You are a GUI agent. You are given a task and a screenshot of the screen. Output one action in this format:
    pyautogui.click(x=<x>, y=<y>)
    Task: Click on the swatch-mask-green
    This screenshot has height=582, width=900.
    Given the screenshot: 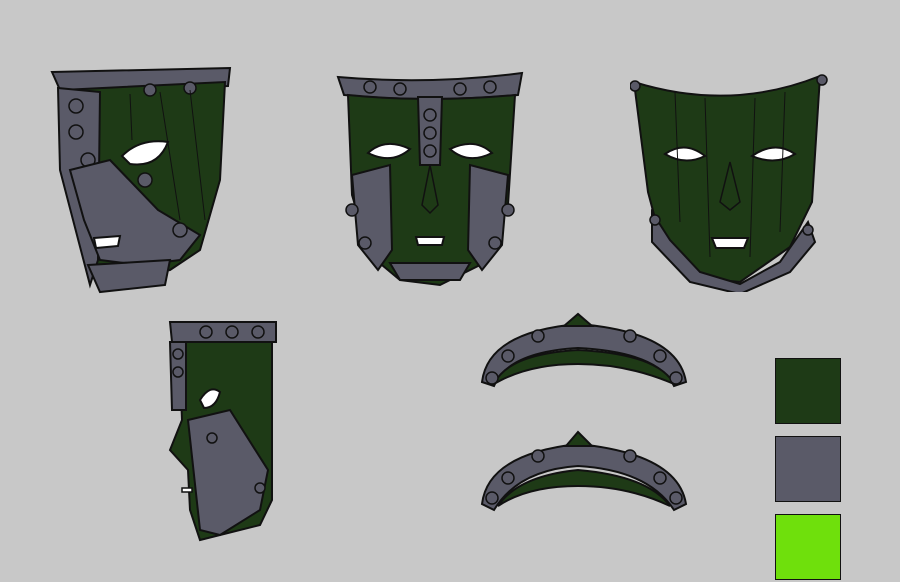 What is the action you would take?
    pyautogui.click(x=808, y=391)
    